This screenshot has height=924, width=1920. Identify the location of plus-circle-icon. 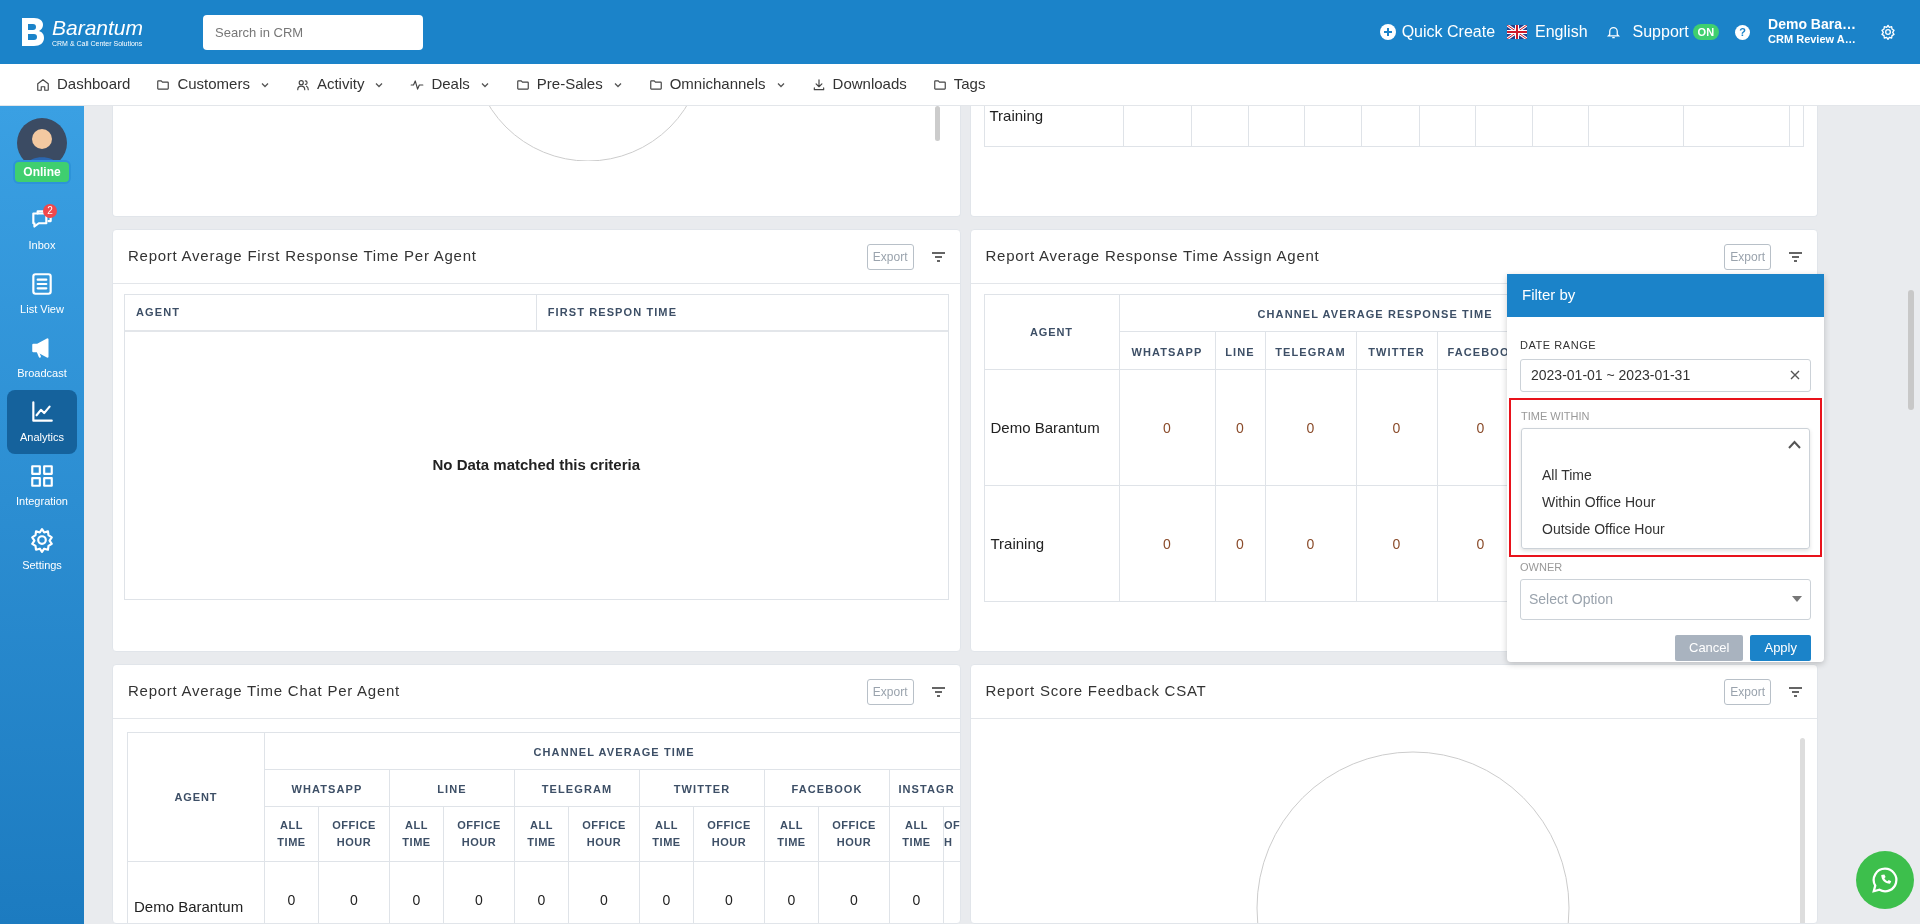
(1387, 32).